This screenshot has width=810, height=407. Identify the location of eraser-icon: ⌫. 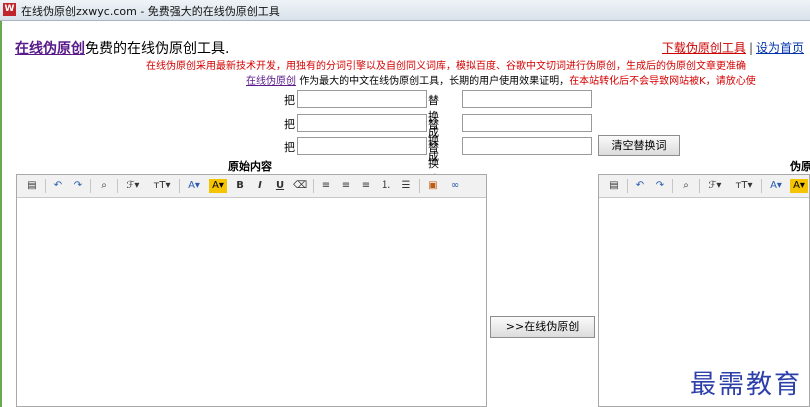
(300, 186).